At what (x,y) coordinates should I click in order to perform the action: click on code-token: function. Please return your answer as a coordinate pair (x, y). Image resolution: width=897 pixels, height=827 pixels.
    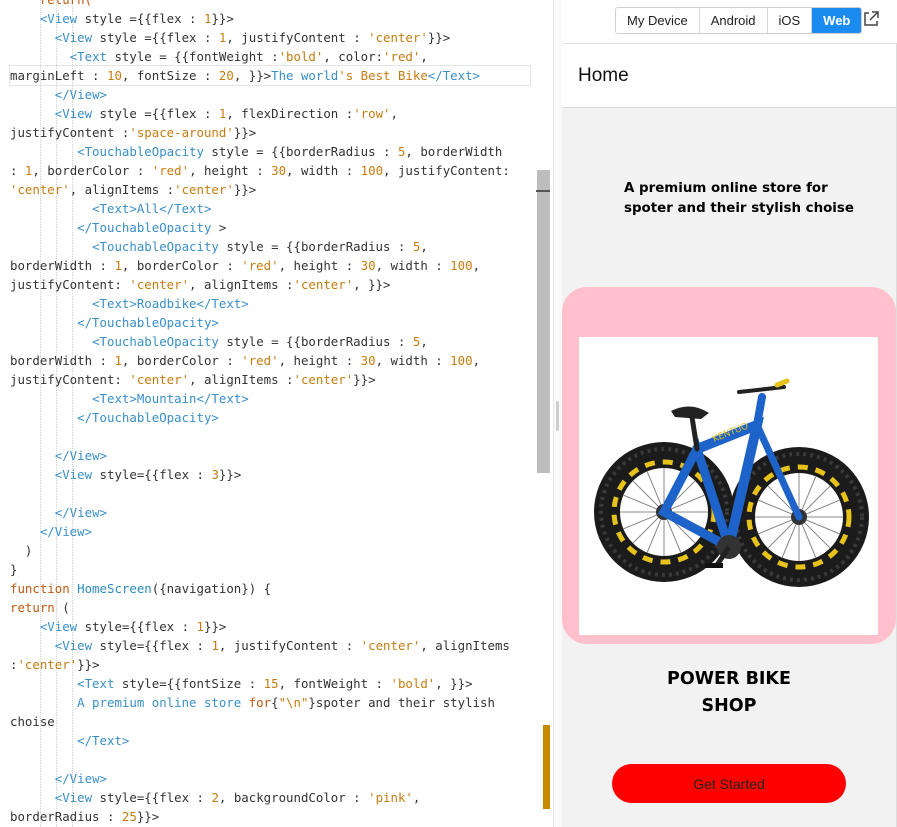
    Looking at the image, I should click on (44, 588).